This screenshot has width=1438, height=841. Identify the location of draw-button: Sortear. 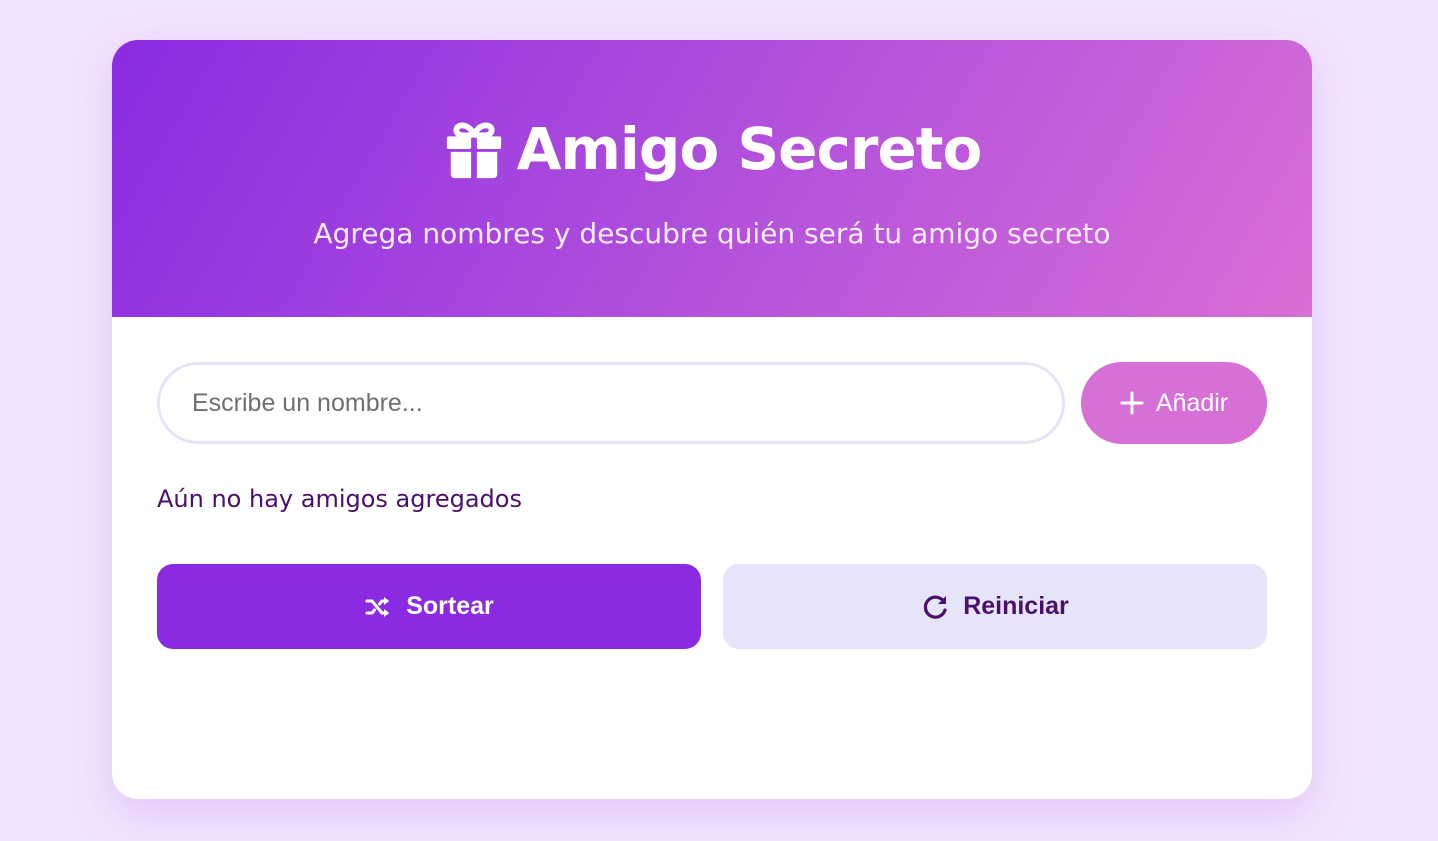
(429, 606).